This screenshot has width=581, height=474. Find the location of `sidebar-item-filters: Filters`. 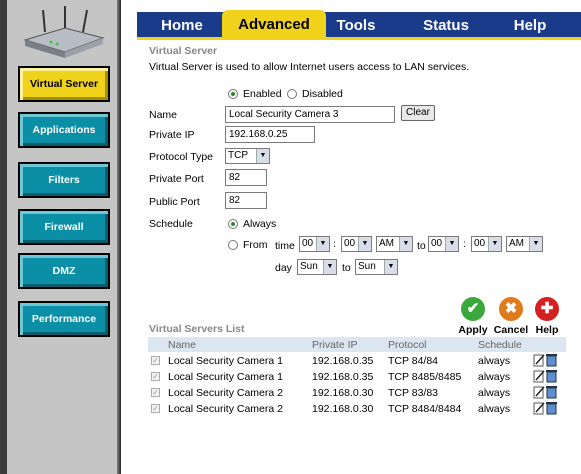

sidebar-item-filters: Filters is located at coordinates (64, 180).